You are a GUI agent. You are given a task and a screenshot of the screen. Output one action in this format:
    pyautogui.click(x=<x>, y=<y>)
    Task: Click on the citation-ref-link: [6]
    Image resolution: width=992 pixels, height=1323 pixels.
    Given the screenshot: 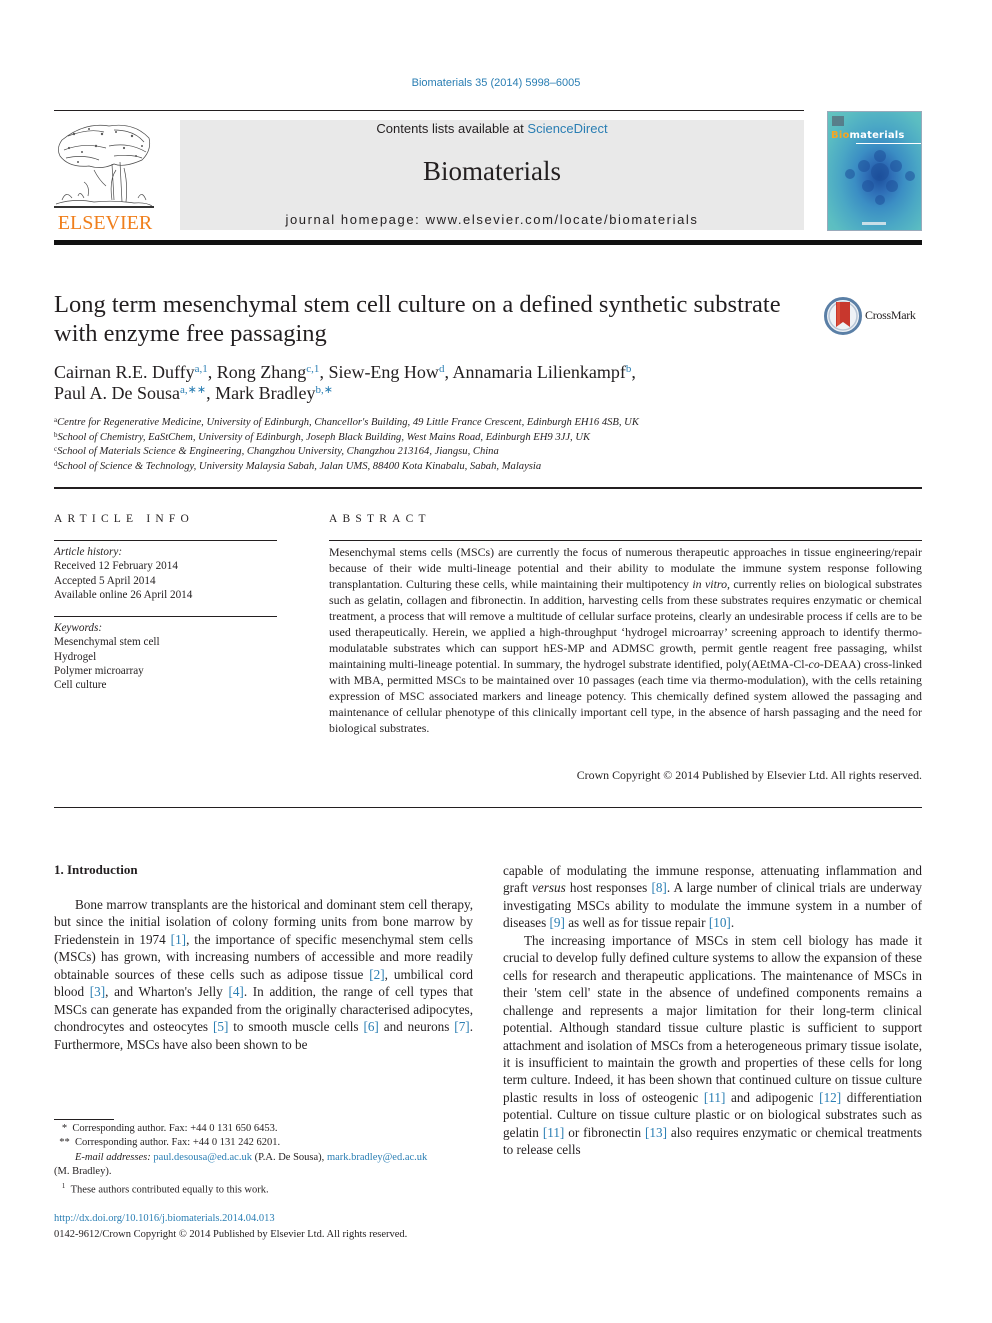 What is the action you would take?
    pyautogui.click(x=370, y=1026)
    